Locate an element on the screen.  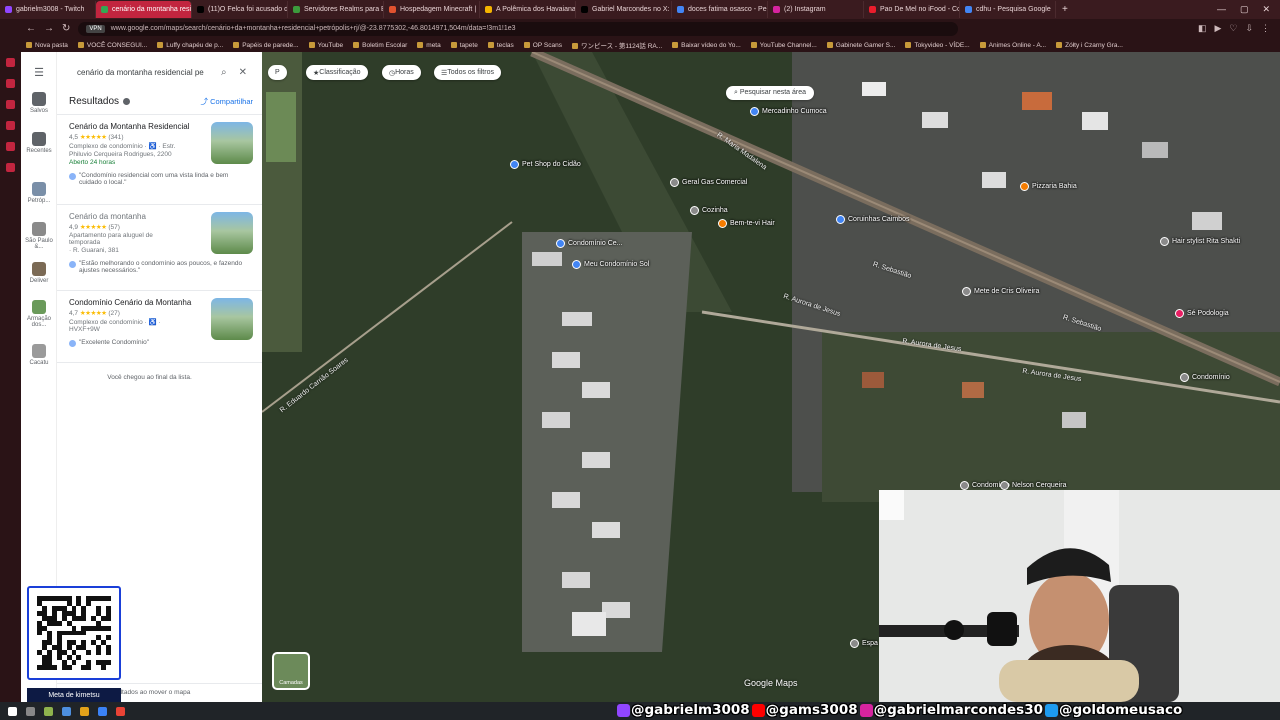
search-icon is located at coordinates (30, 711).